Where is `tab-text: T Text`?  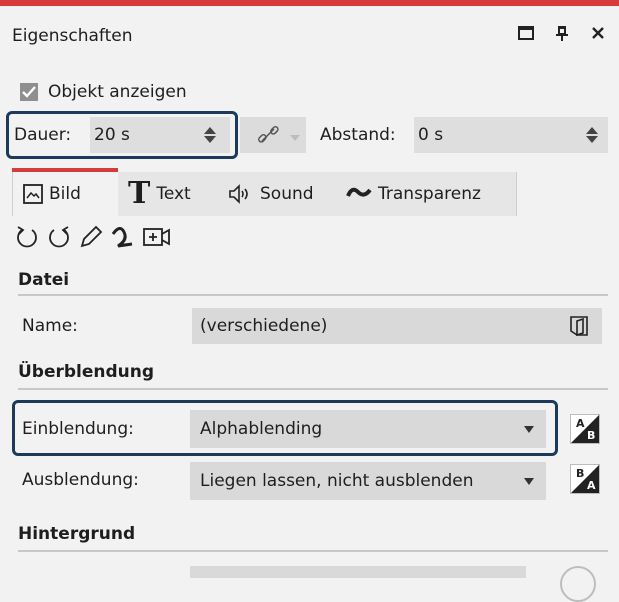 tab-text: T Text is located at coordinates (168, 194).